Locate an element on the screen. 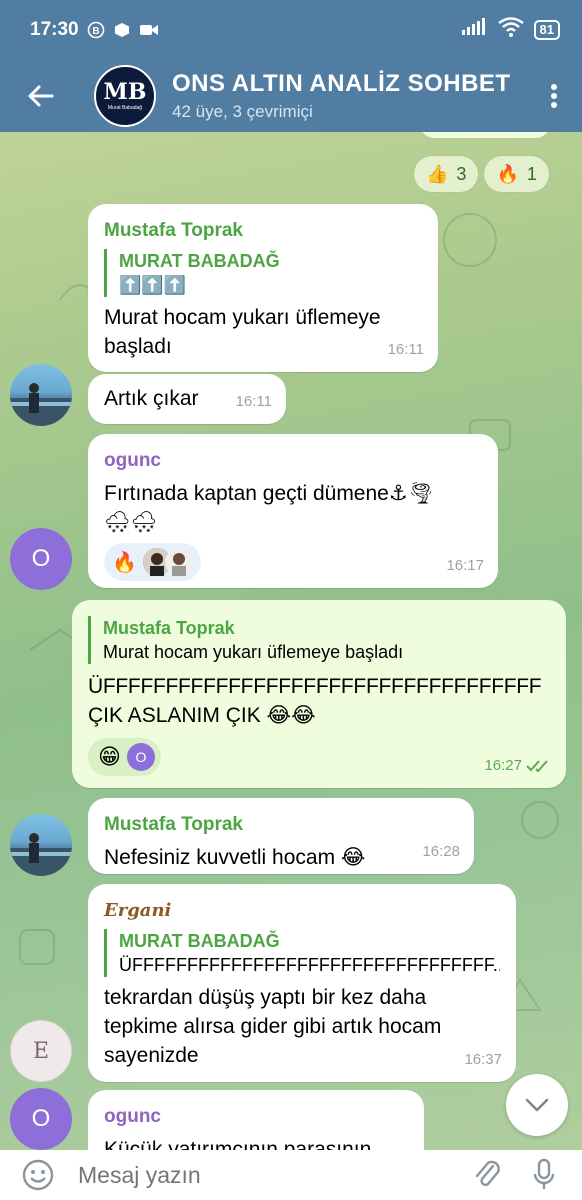  avatar-letter: E is located at coordinates (41, 1051).